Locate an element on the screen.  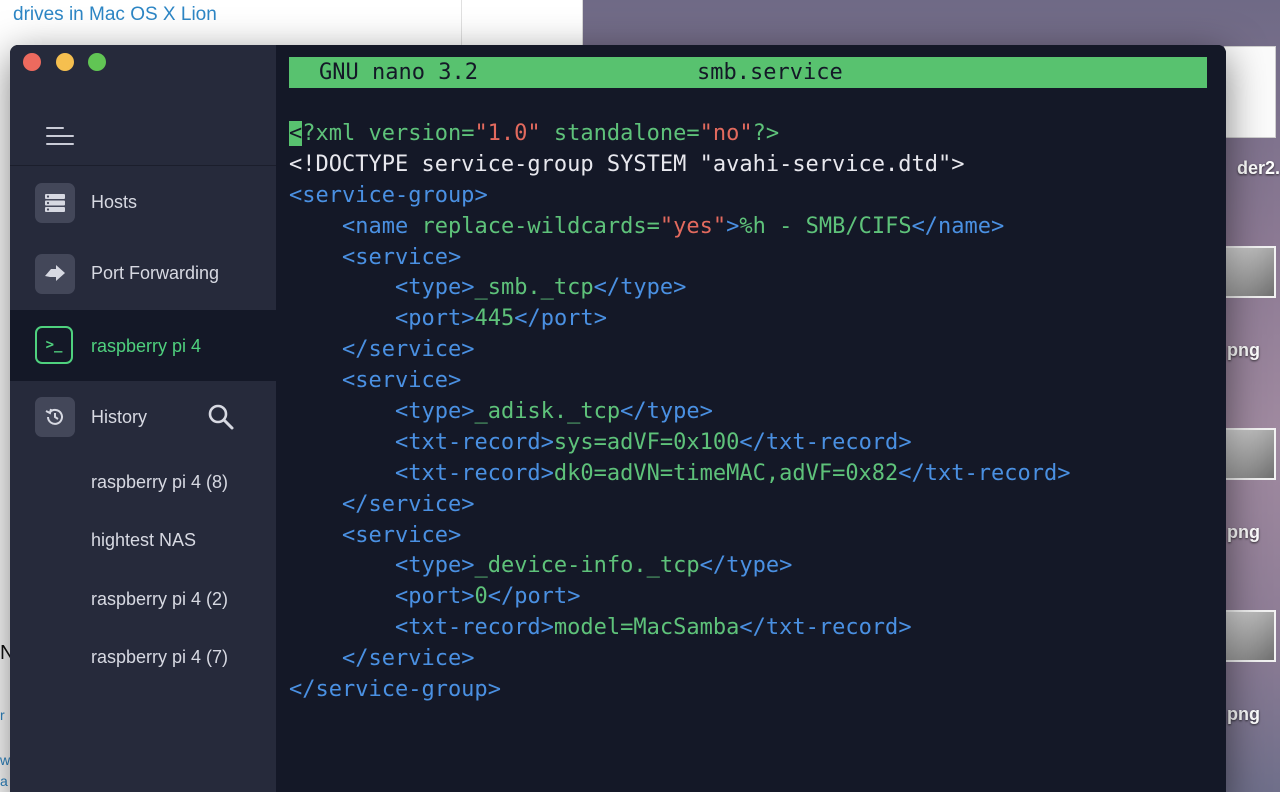
hamburger-menu-icon is located at coordinates (60, 137).